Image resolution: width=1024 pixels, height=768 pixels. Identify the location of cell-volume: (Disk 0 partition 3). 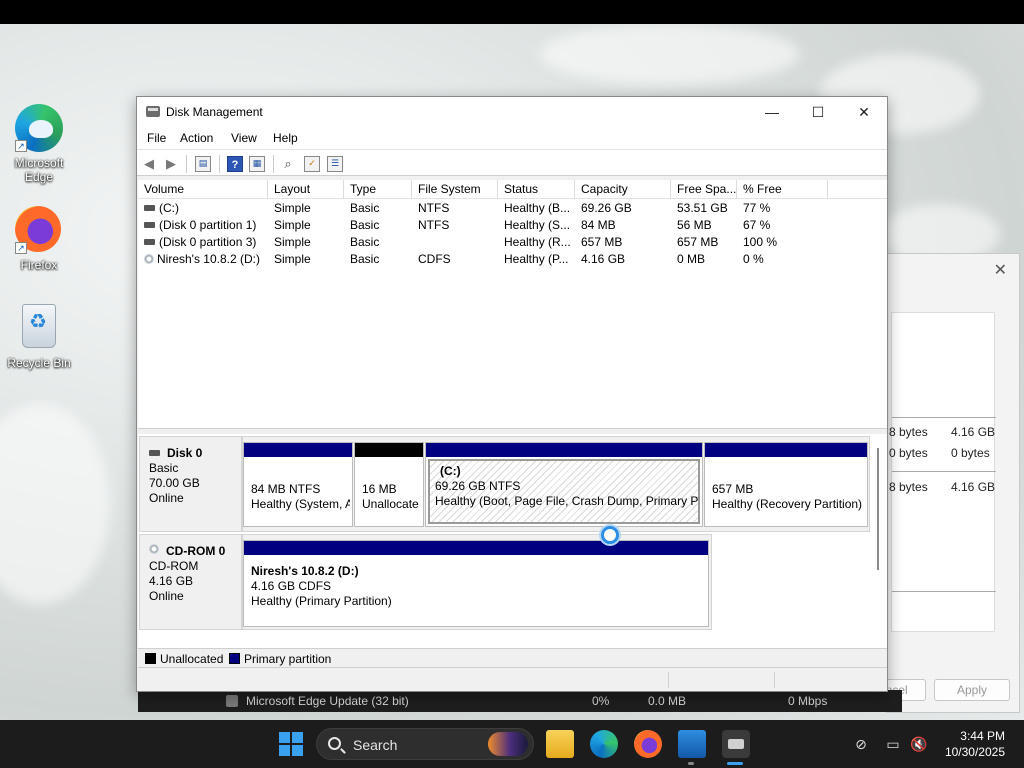
(208, 242).